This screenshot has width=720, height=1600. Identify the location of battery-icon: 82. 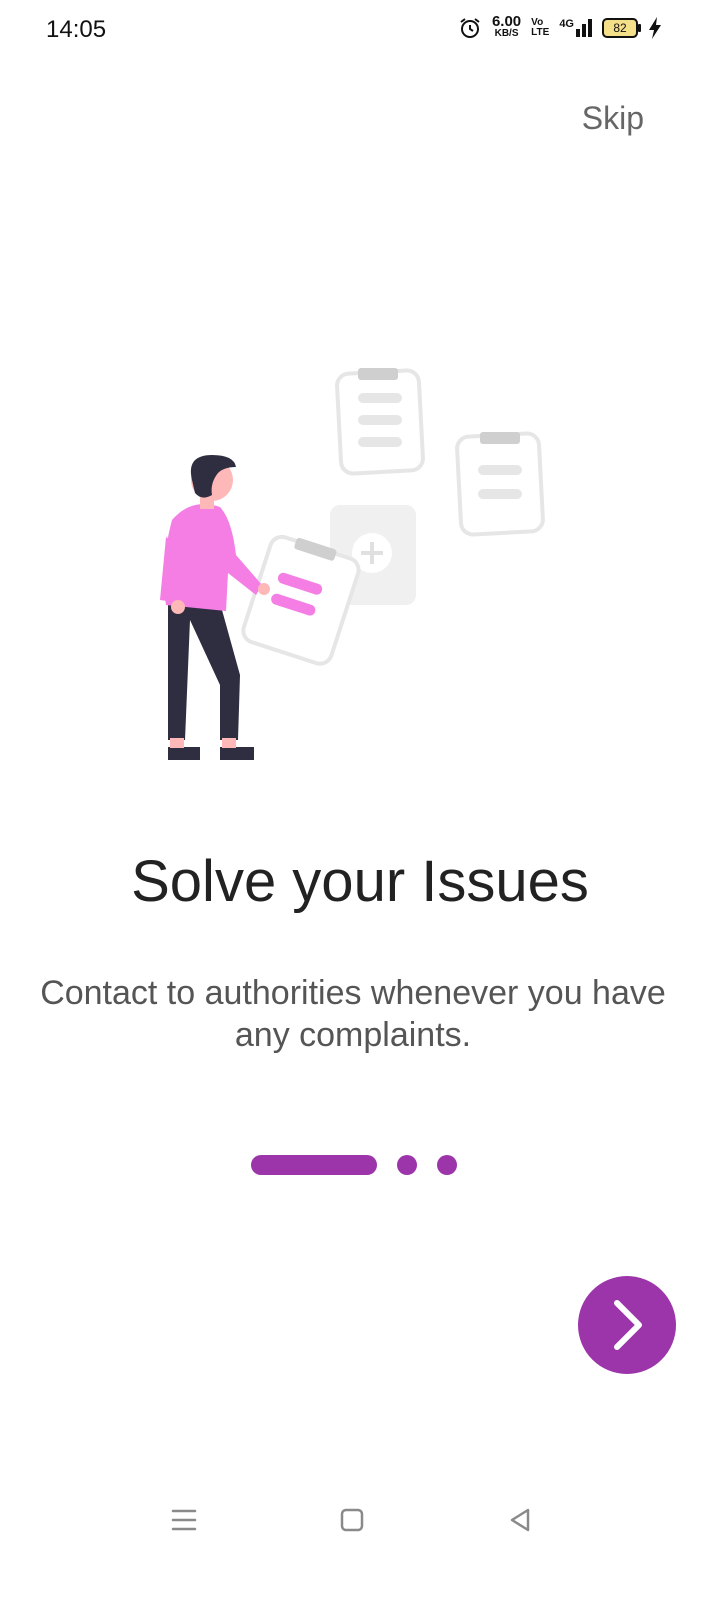
(621, 28).